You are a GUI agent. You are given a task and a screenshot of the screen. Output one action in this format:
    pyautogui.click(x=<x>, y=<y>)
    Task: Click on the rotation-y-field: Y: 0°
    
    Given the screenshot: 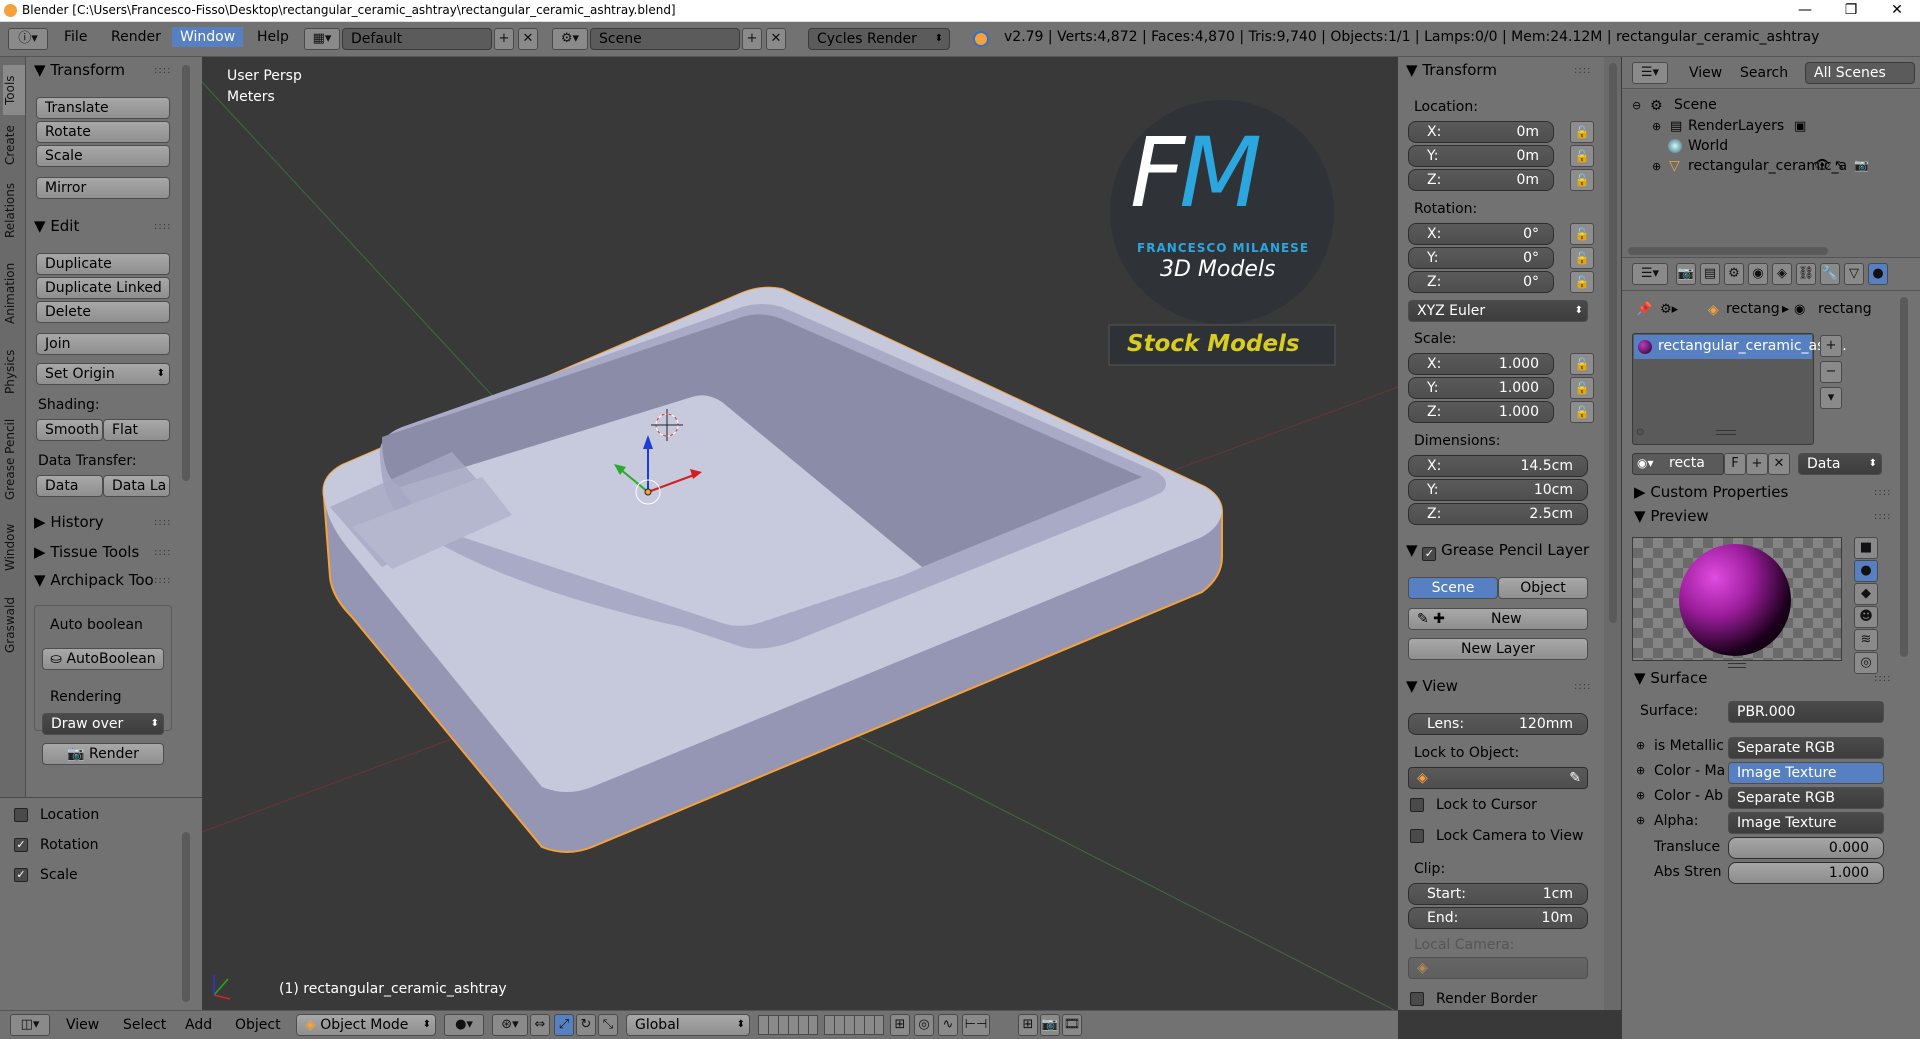 What is the action you would take?
    pyautogui.click(x=1481, y=258)
    